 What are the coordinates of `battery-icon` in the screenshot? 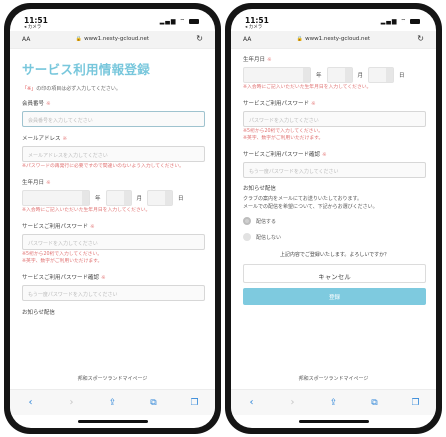 It's located at (194, 21).